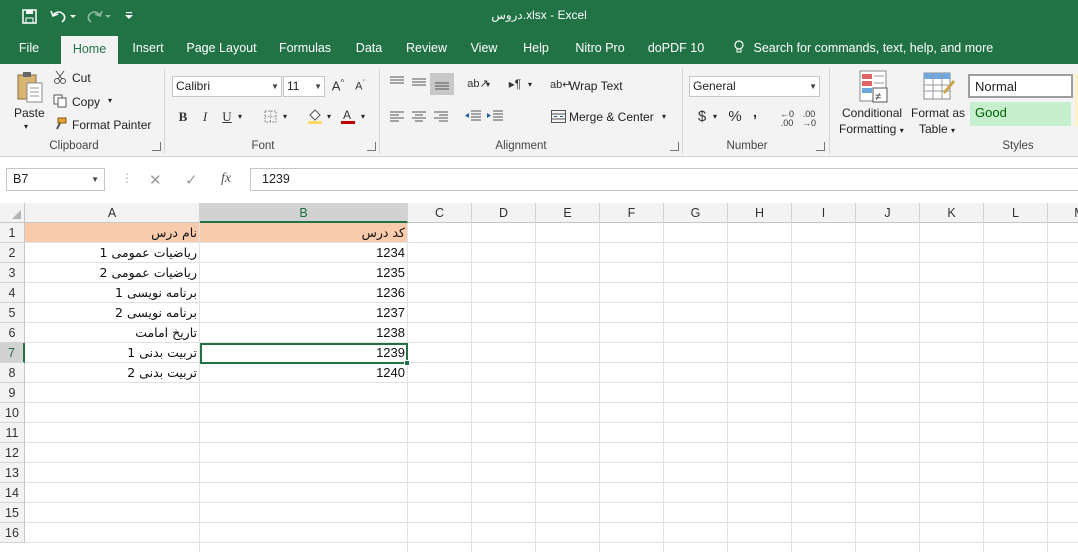 The image size is (1078, 552). I want to click on format-as-table-icon, so click(939, 88).